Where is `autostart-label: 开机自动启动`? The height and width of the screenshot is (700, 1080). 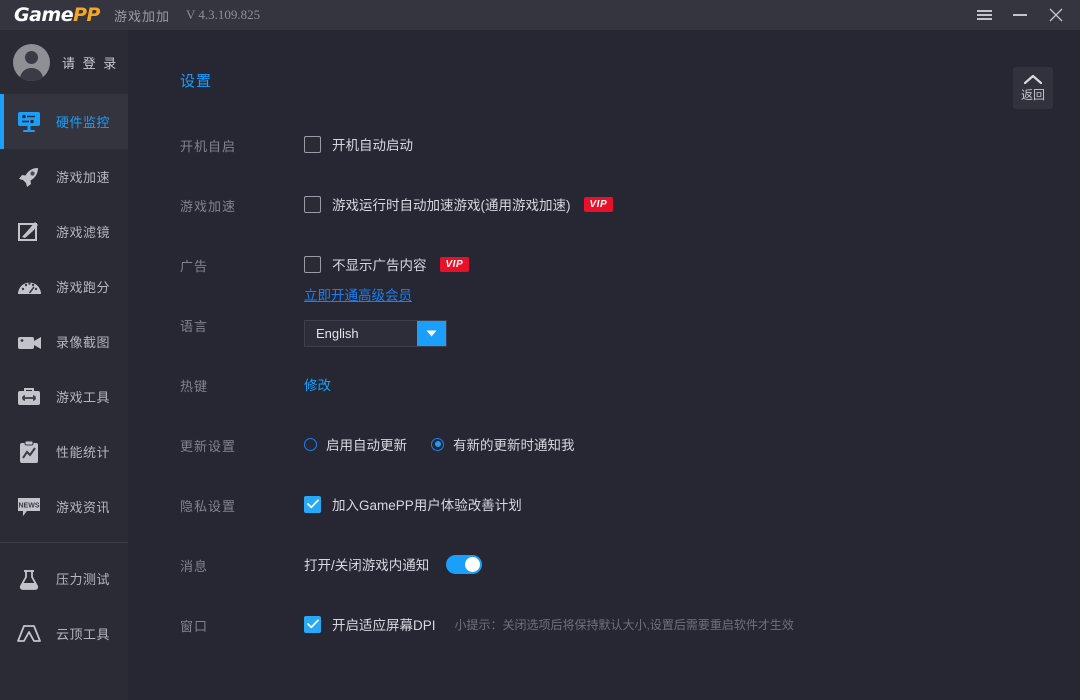
autostart-label: 开机自动启动 is located at coordinates (372, 145).